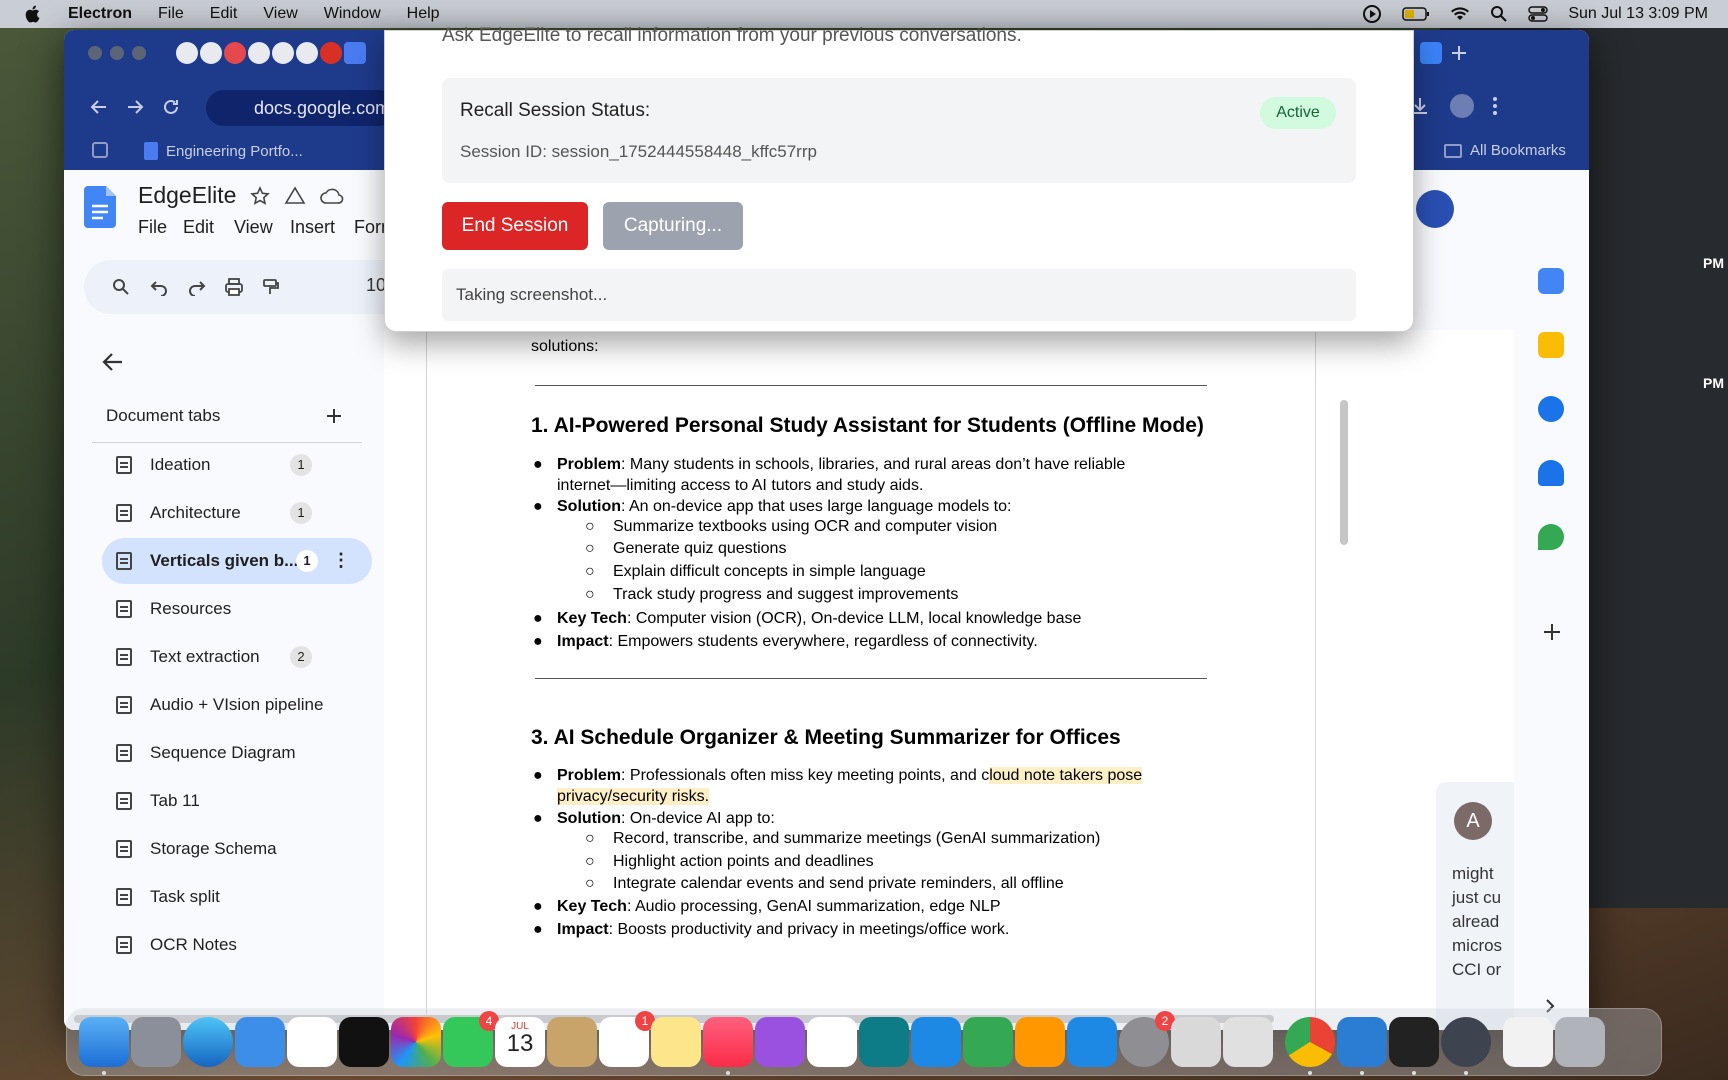 Image resolution: width=1728 pixels, height=1080 pixels. What do you see at coordinates (237, 465) in the screenshot?
I see `doc-tab-item: Ideation 1` at bounding box center [237, 465].